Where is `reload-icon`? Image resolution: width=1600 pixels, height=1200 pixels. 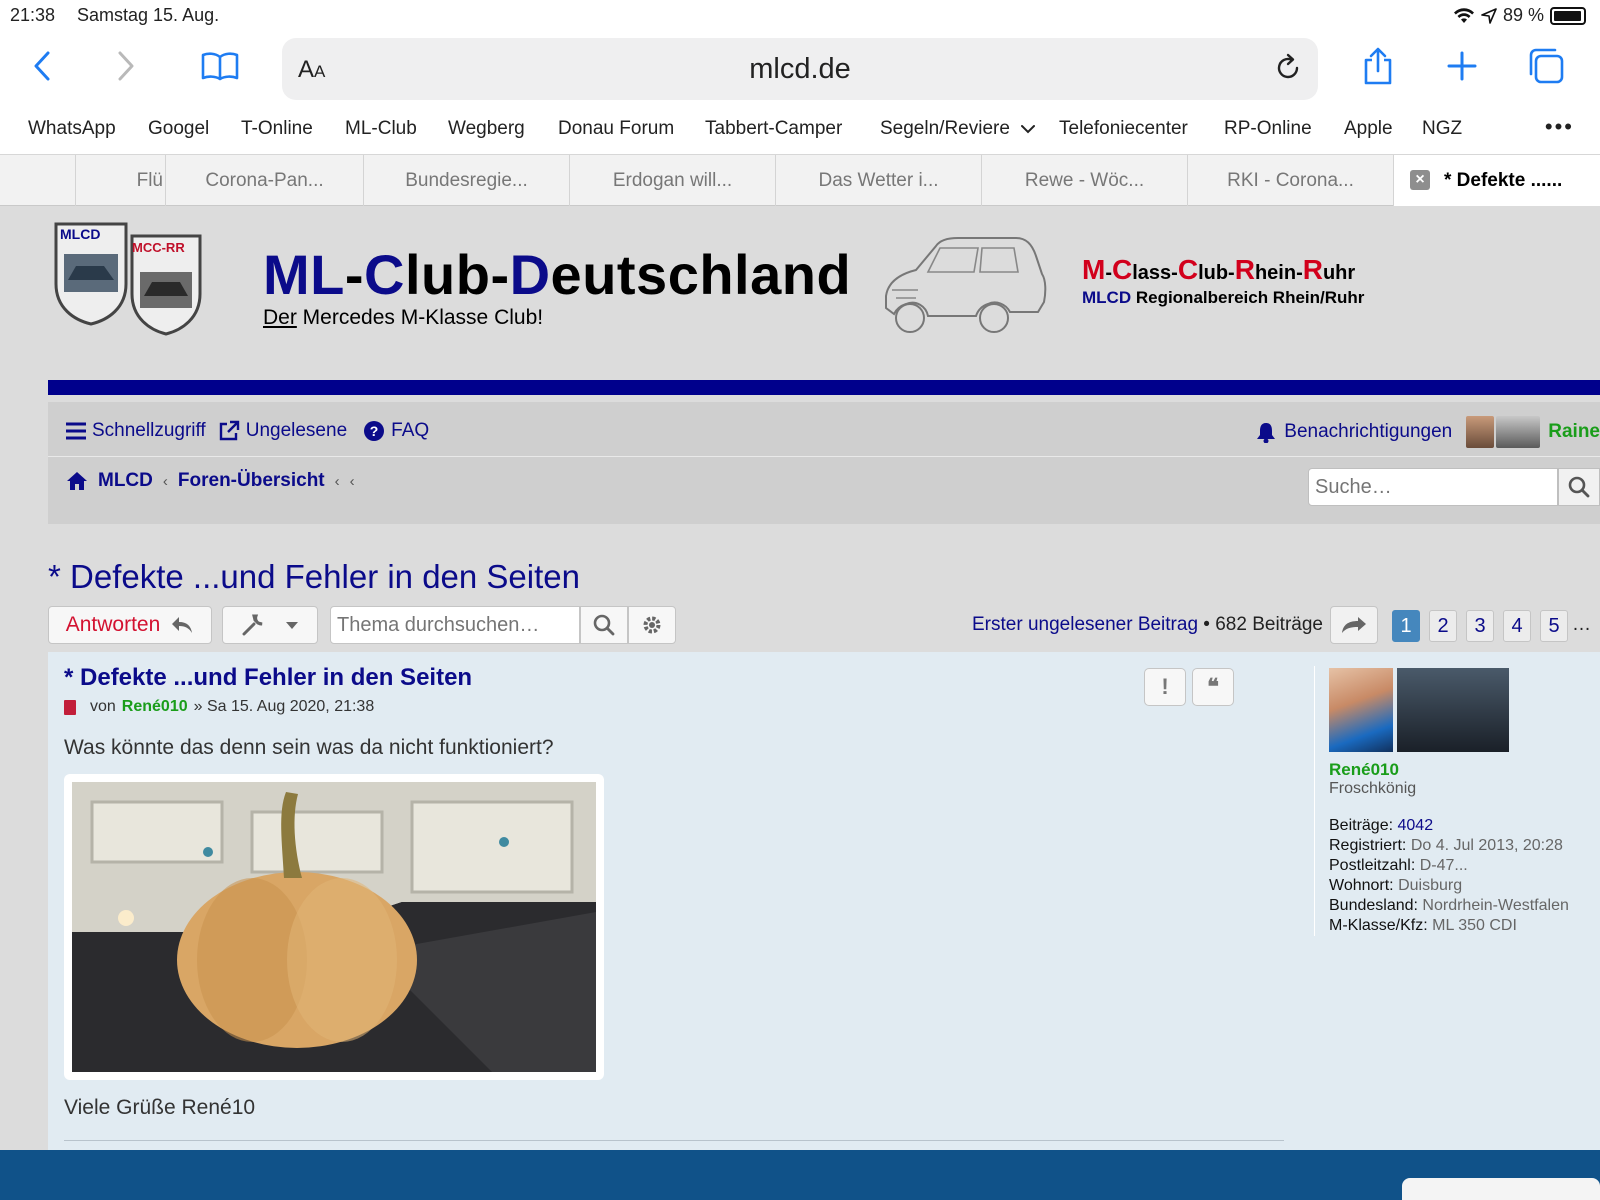
reload-icon is located at coordinates (1288, 68).